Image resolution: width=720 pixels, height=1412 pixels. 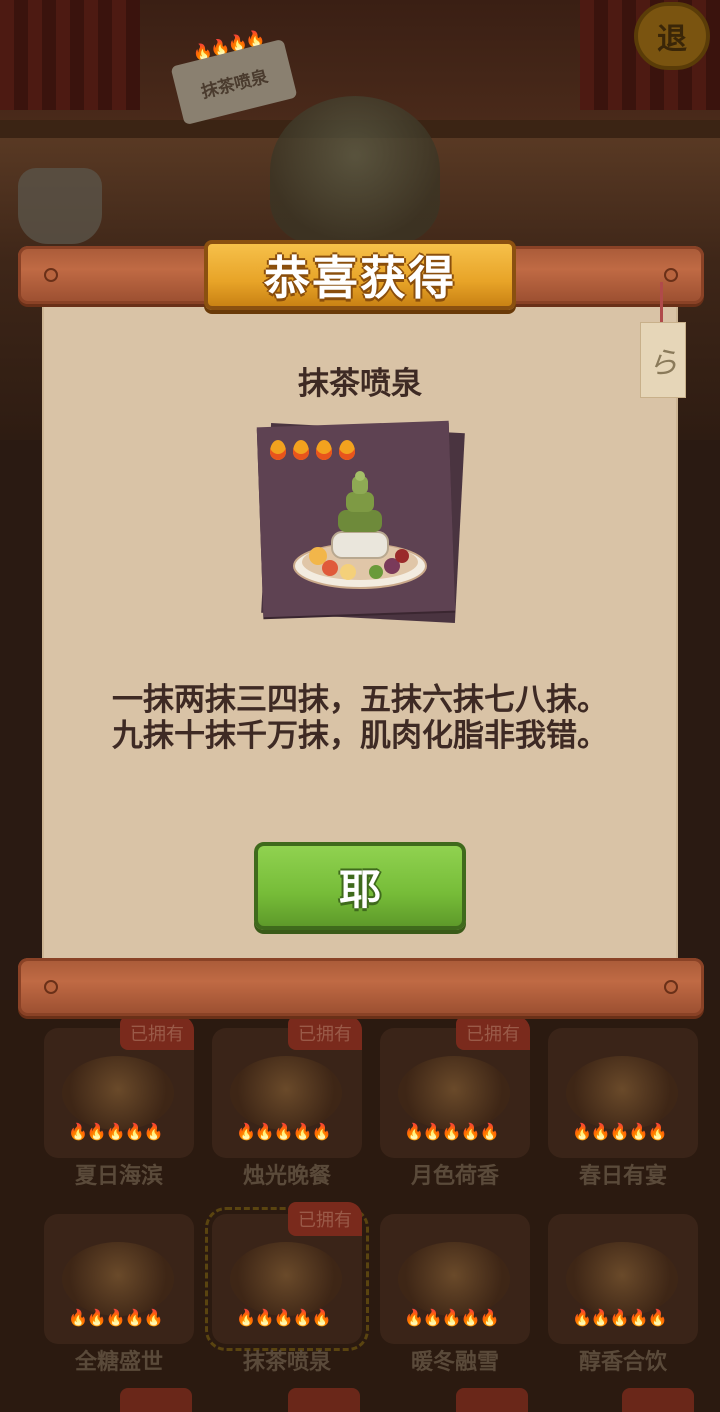 I want to click on item-rating, so click(x=312, y=450).